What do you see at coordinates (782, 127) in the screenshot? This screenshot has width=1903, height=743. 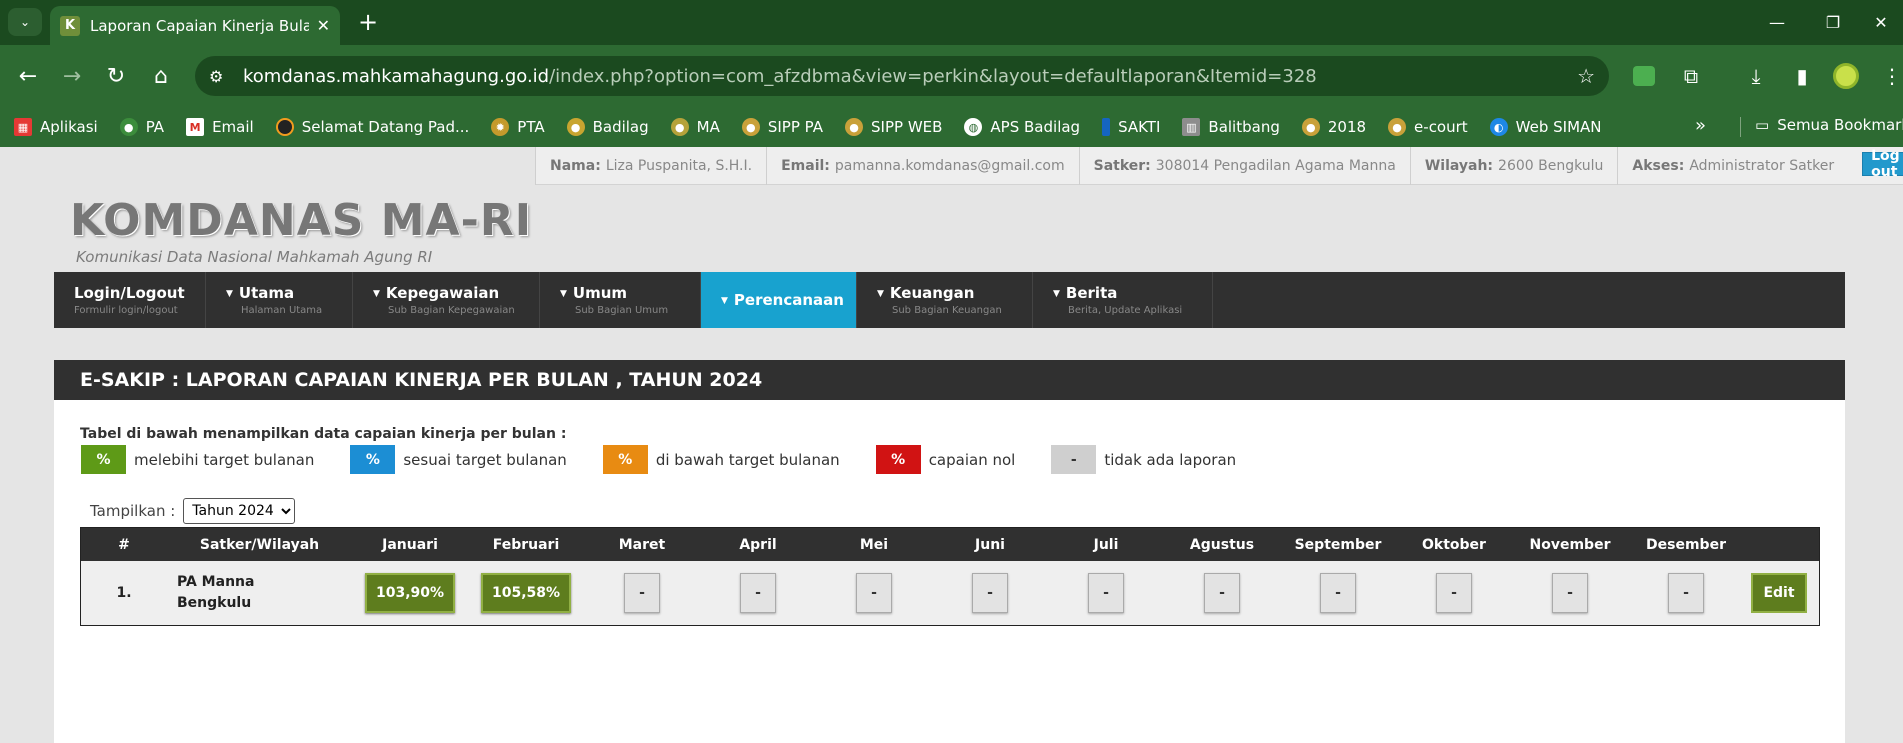 I see `bookmark-sipp-pa: ● SIPP PA` at bounding box center [782, 127].